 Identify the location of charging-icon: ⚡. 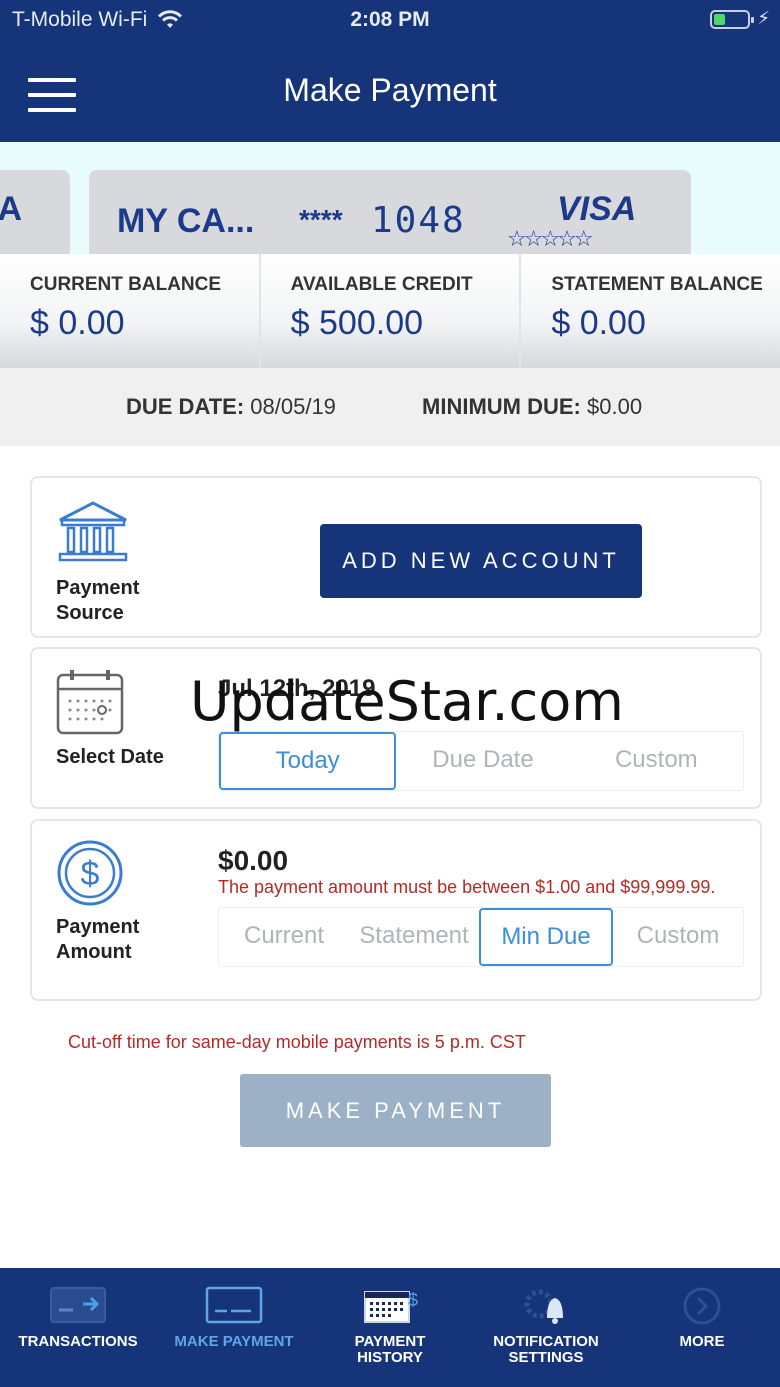
(763, 18).